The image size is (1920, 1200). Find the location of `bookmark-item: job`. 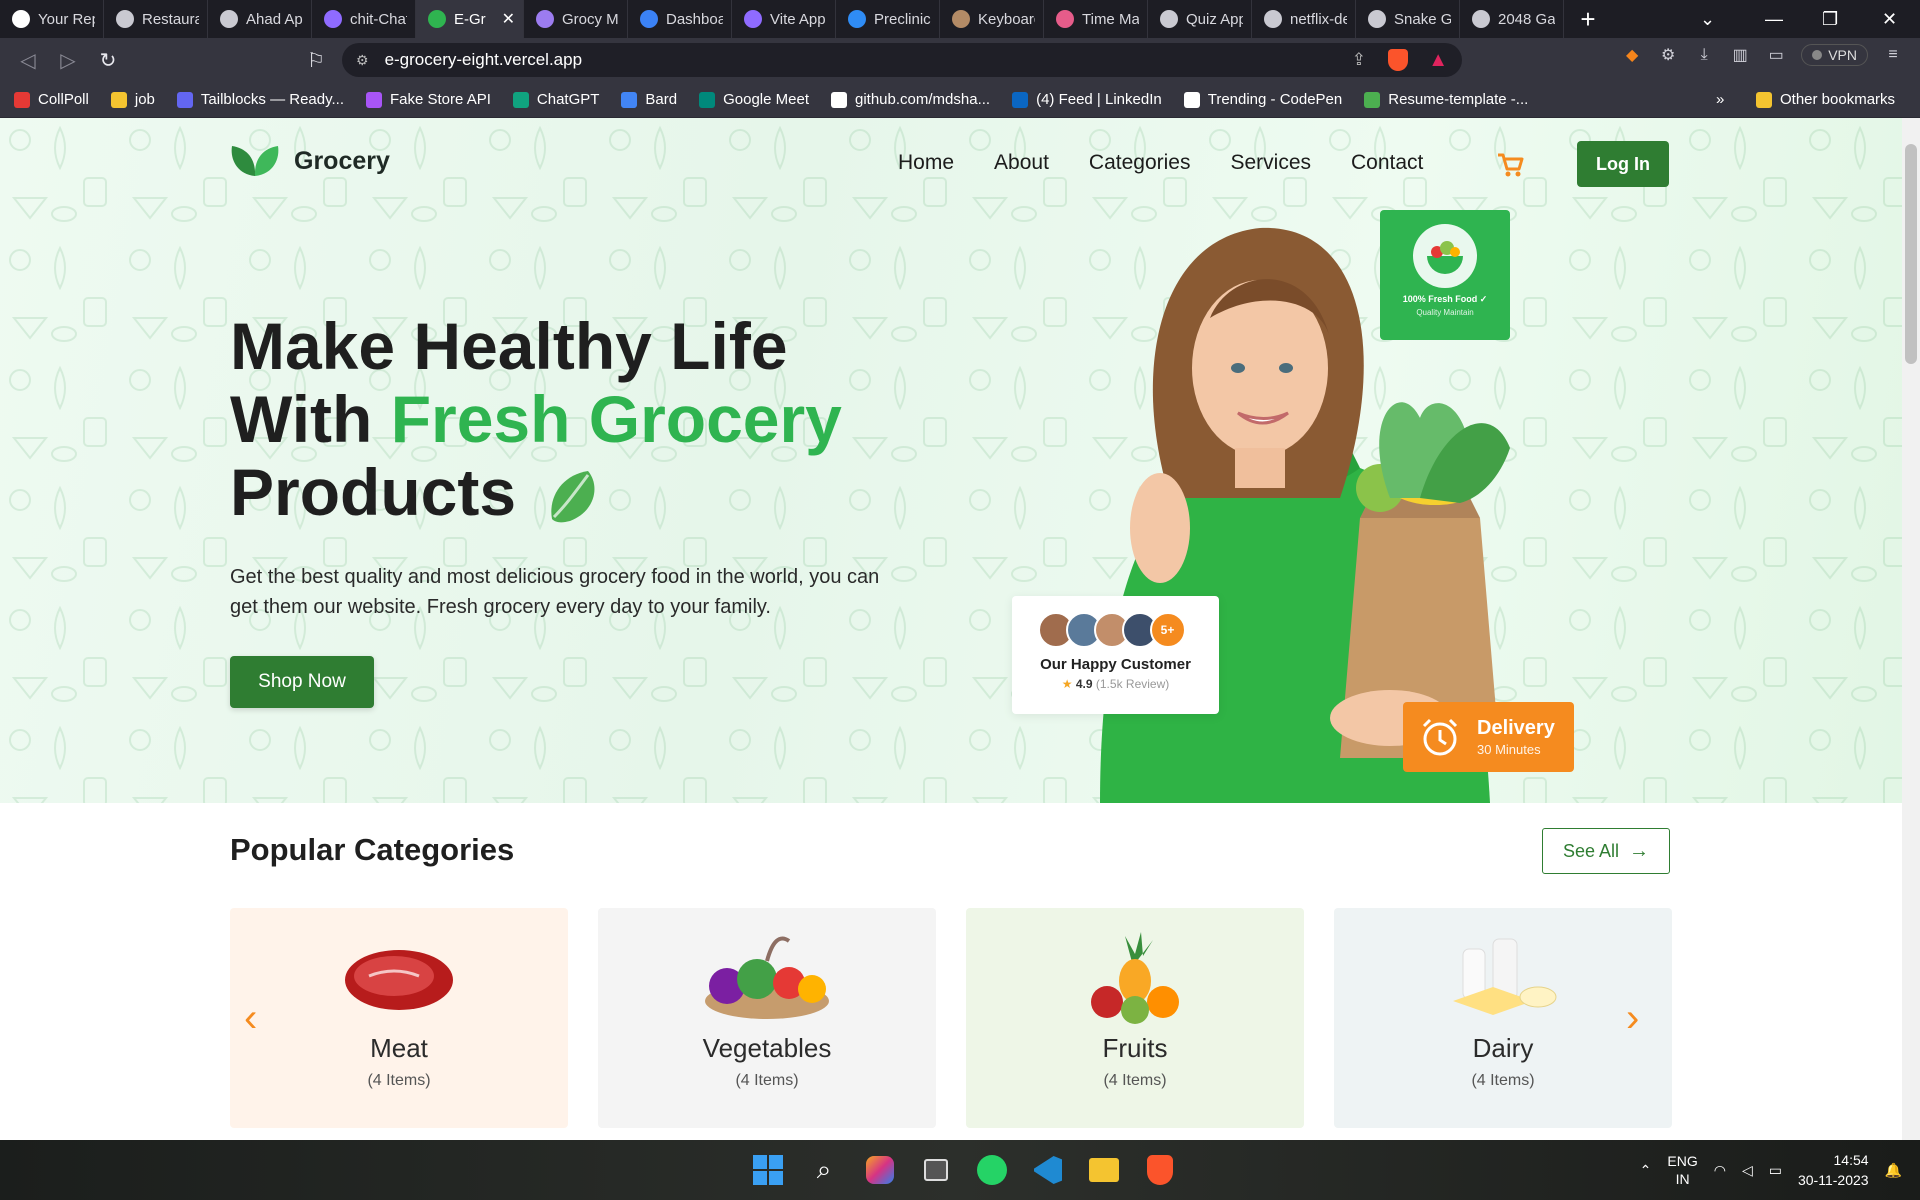

bookmark-item: job is located at coordinates (132, 99).